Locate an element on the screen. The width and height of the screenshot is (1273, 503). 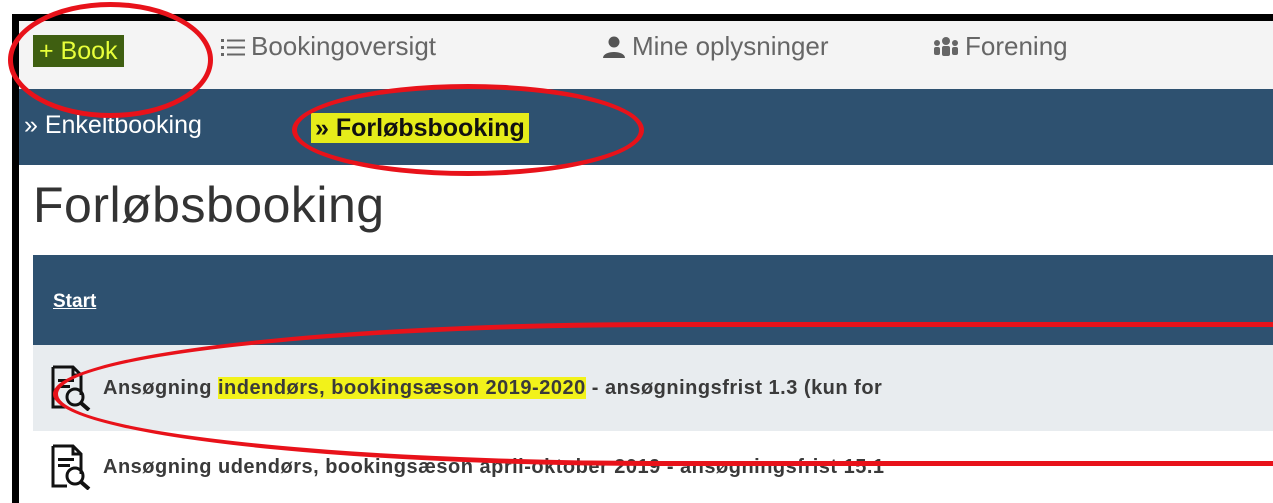
group-icon is located at coordinates (946, 46).